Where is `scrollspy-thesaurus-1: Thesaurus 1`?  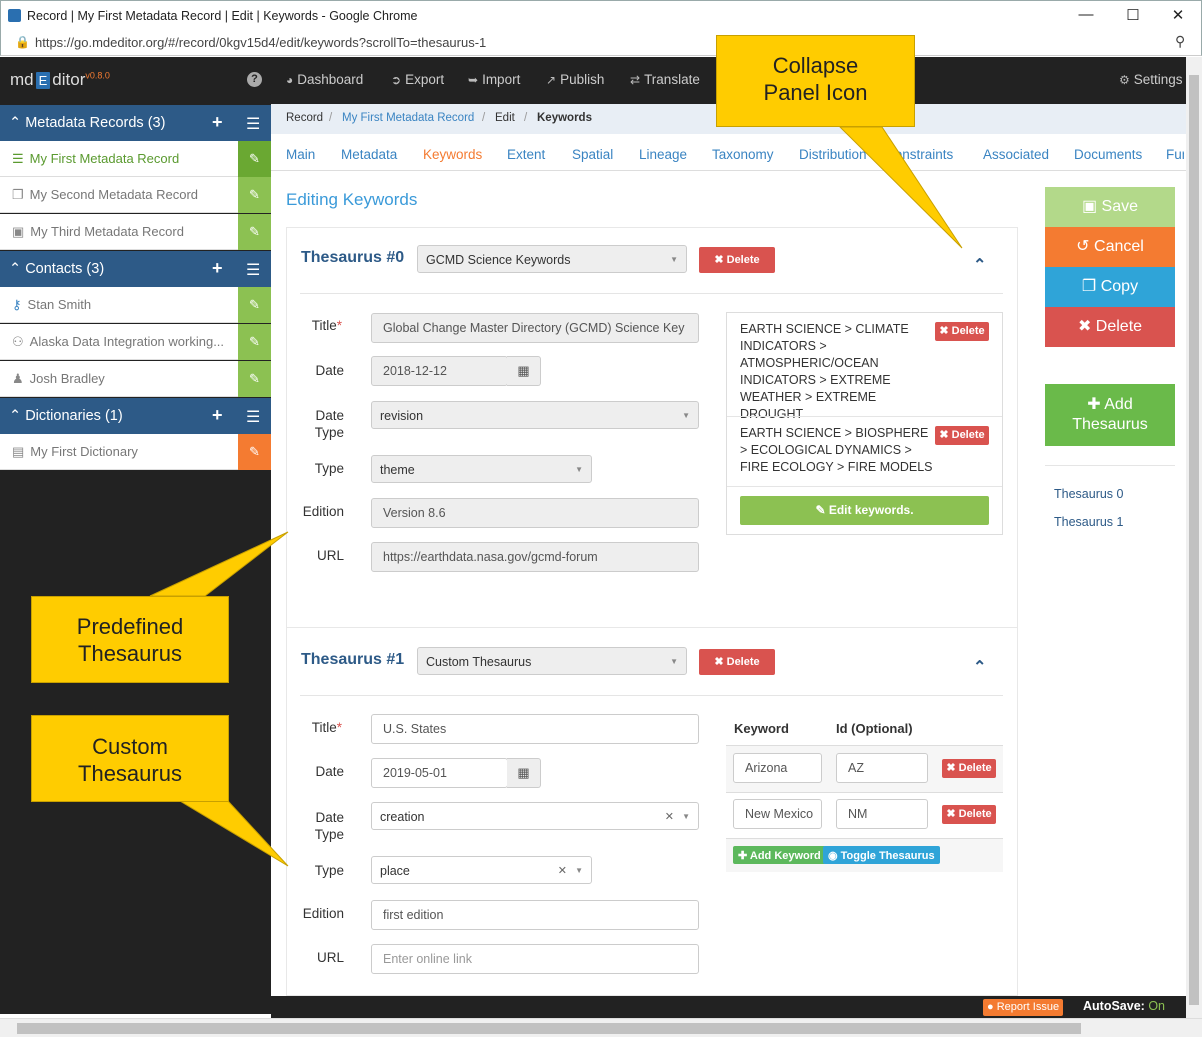 scrollspy-thesaurus-1: Thesaurus 1 is located at coordinates (1088, 522).